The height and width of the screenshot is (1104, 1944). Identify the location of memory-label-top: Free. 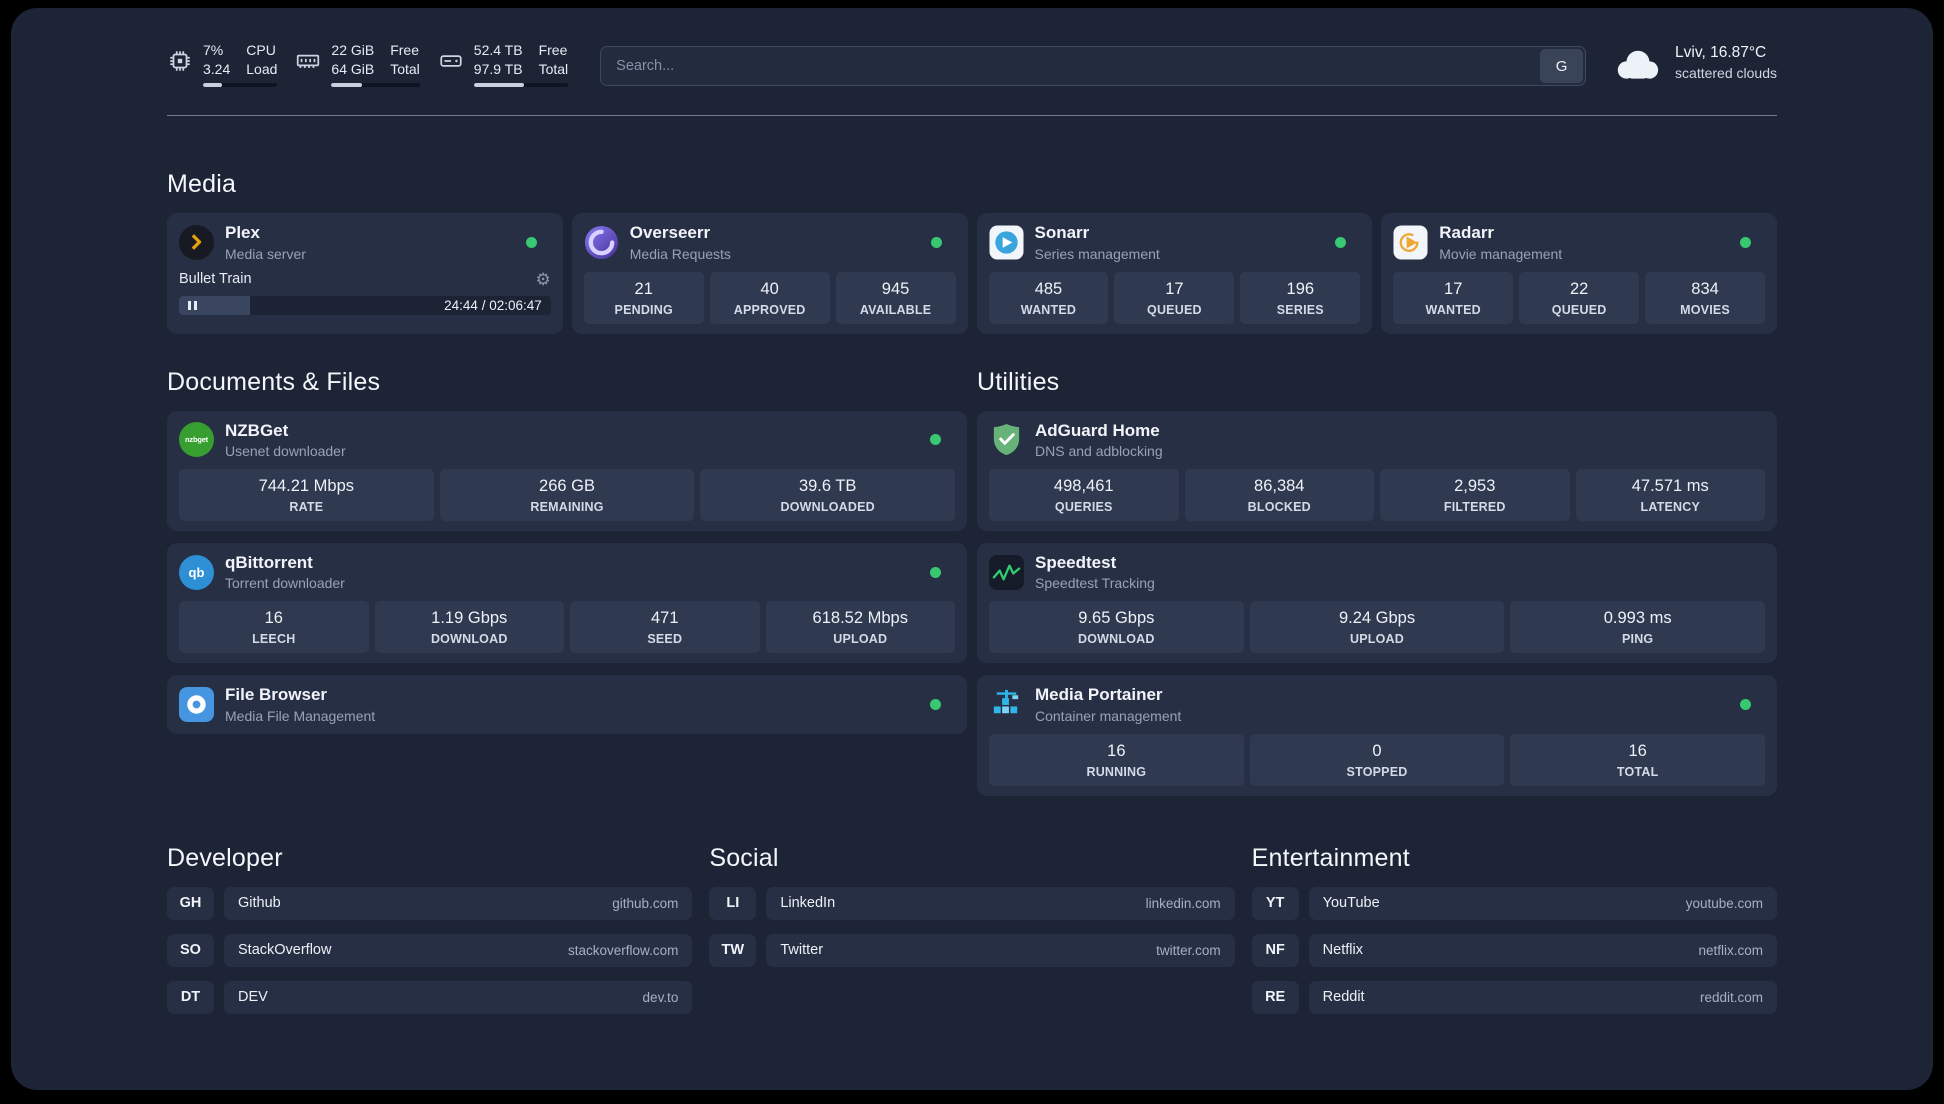
(405, 50).